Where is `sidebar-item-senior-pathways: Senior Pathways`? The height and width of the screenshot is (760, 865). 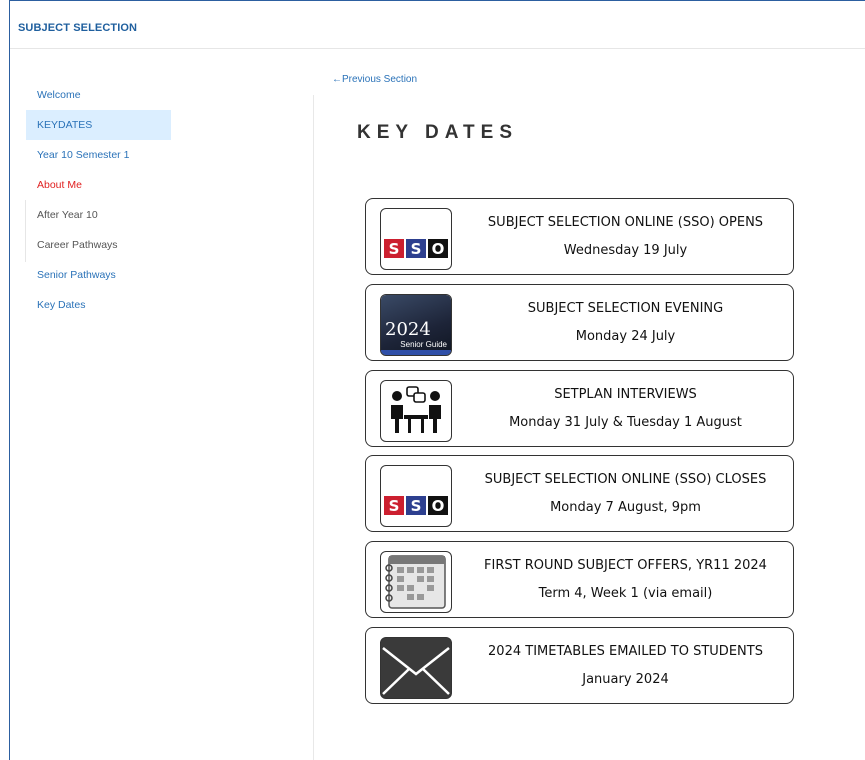
sidebar-item-senior-pathways: Senior Pathways is located at coordinates (98, 275).